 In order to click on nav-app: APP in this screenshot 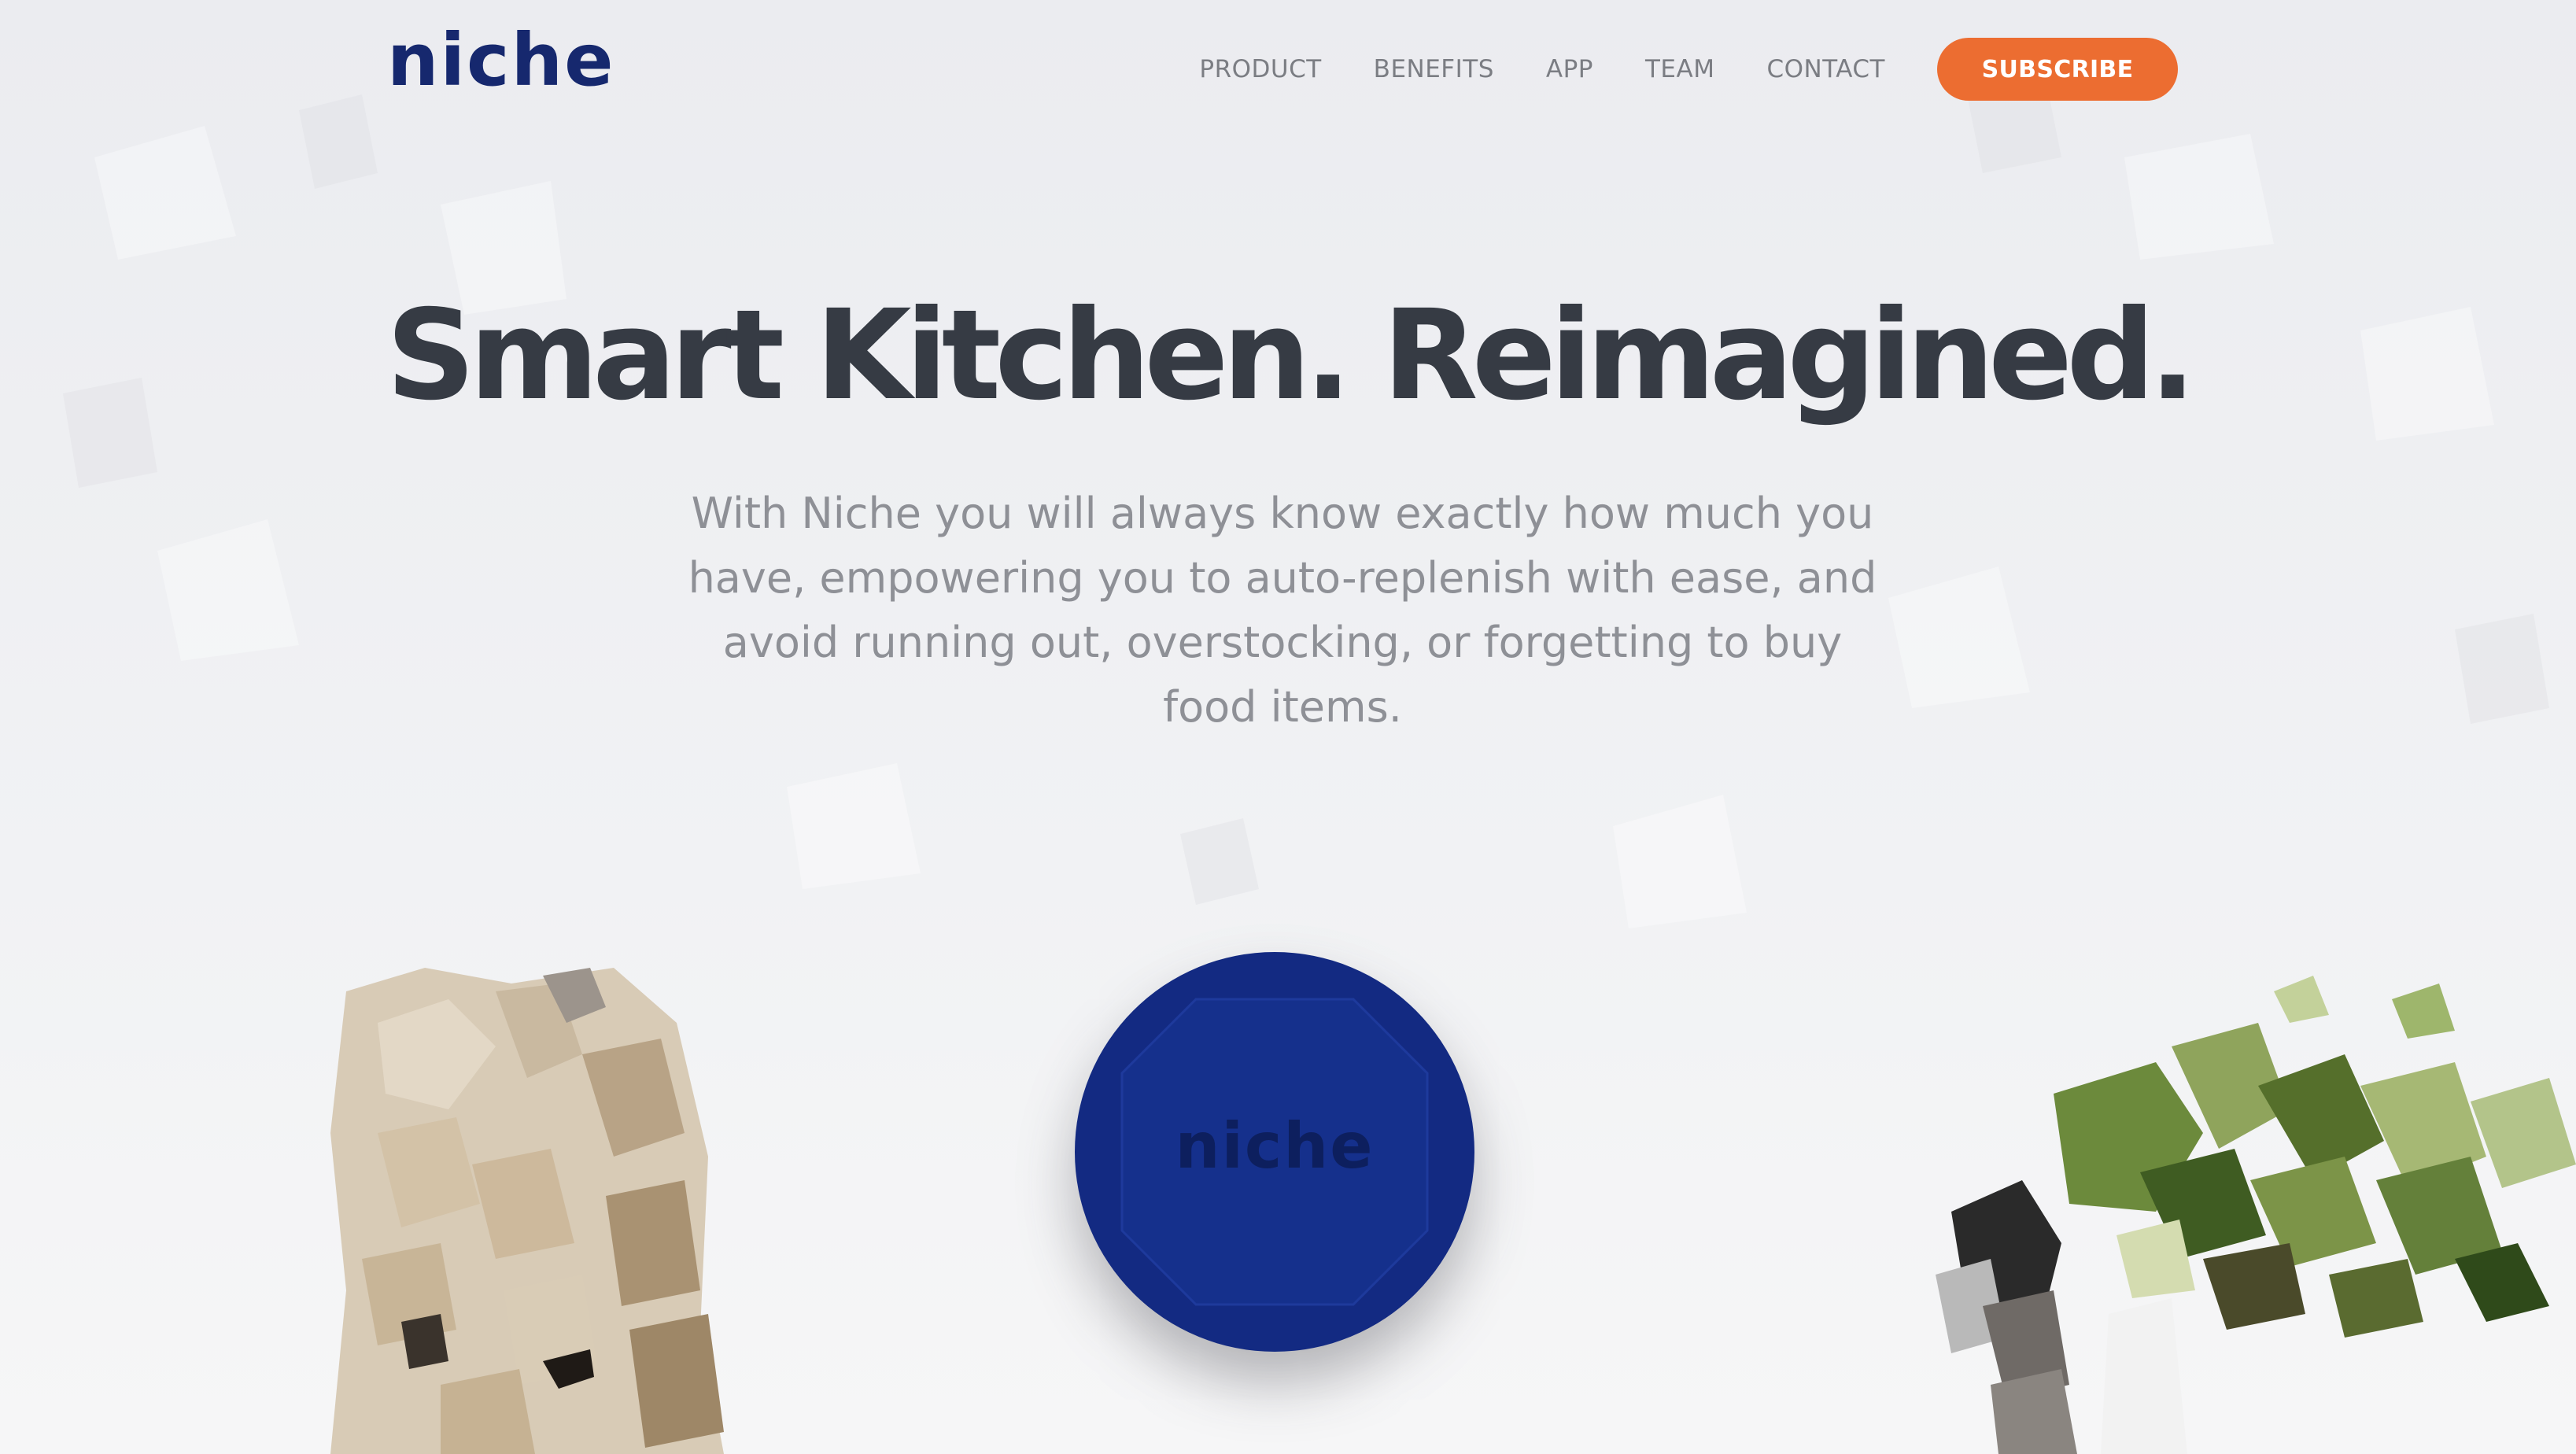, I will do `click(1569, 69)`.